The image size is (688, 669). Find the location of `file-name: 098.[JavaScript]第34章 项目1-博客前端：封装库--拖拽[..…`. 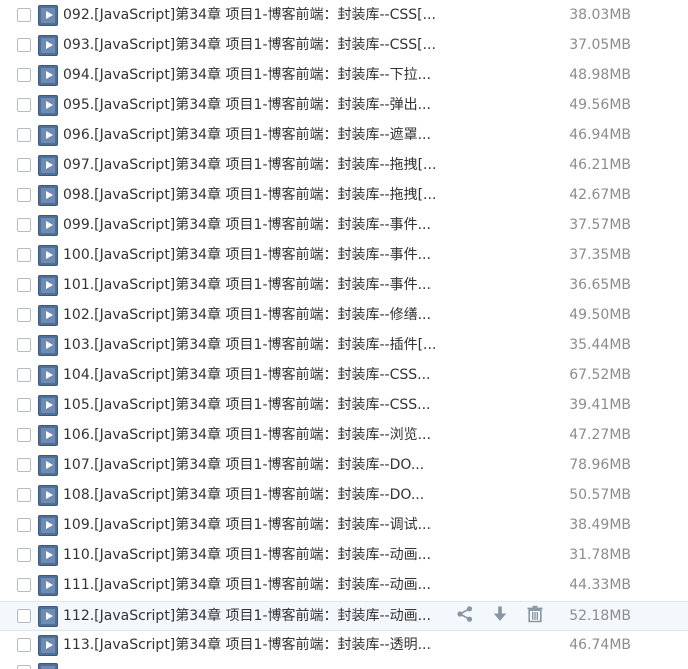

file-name: 098.[JavaScript]第34章 项目1-博客前端：封装库--拖拽[..… is located at coordinates (260, 195).